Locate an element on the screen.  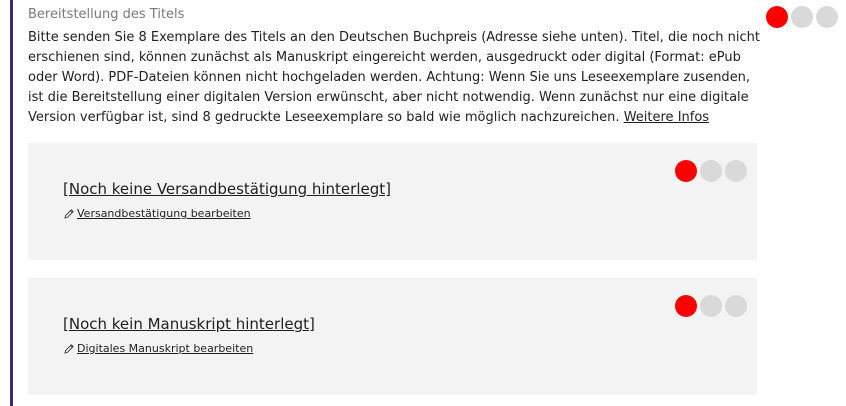
edit-shipping-confirmation-link: Versandbestätigung bearbeiten is located at coordinates (157, 213).